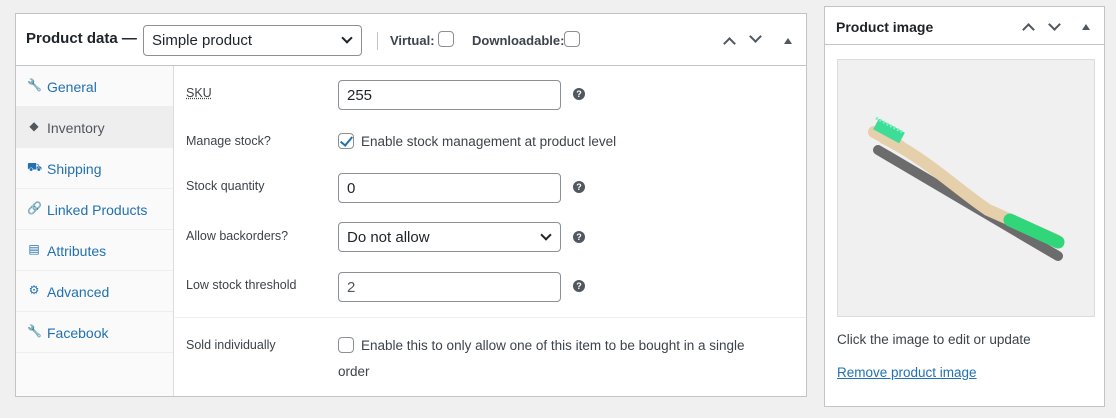  What do you see at coordinates (78, 333) in the screenshot?
I see `tab-label: Facebook` at bounding box center [78, 333].